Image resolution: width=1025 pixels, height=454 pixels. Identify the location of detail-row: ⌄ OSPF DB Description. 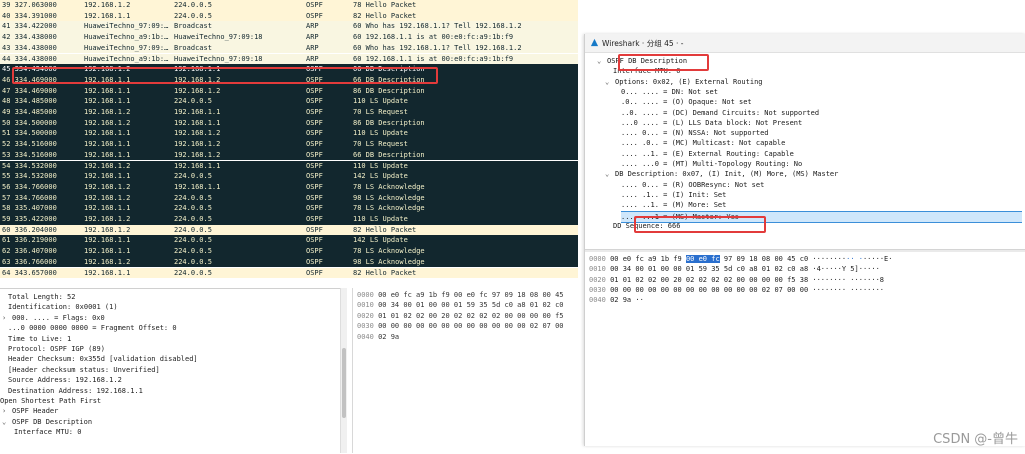
(47, 422).